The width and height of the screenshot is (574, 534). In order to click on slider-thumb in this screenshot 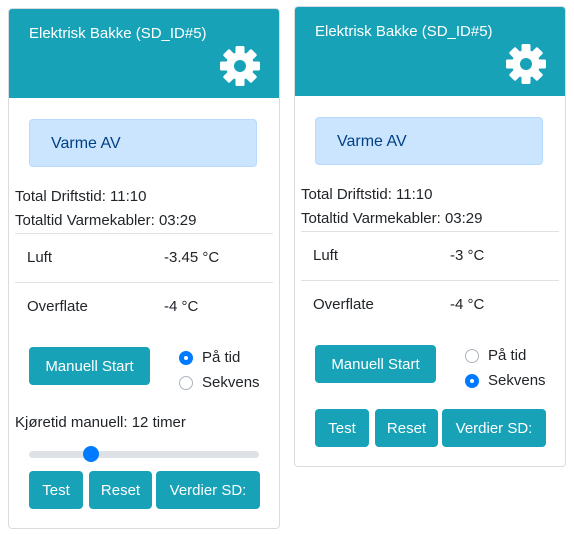, I will do `click(91, 454)`.